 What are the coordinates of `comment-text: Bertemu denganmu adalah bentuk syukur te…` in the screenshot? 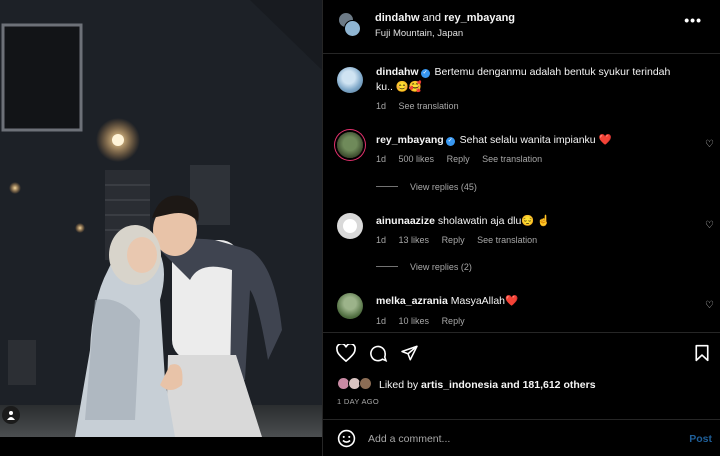 It's located at (523, 79).